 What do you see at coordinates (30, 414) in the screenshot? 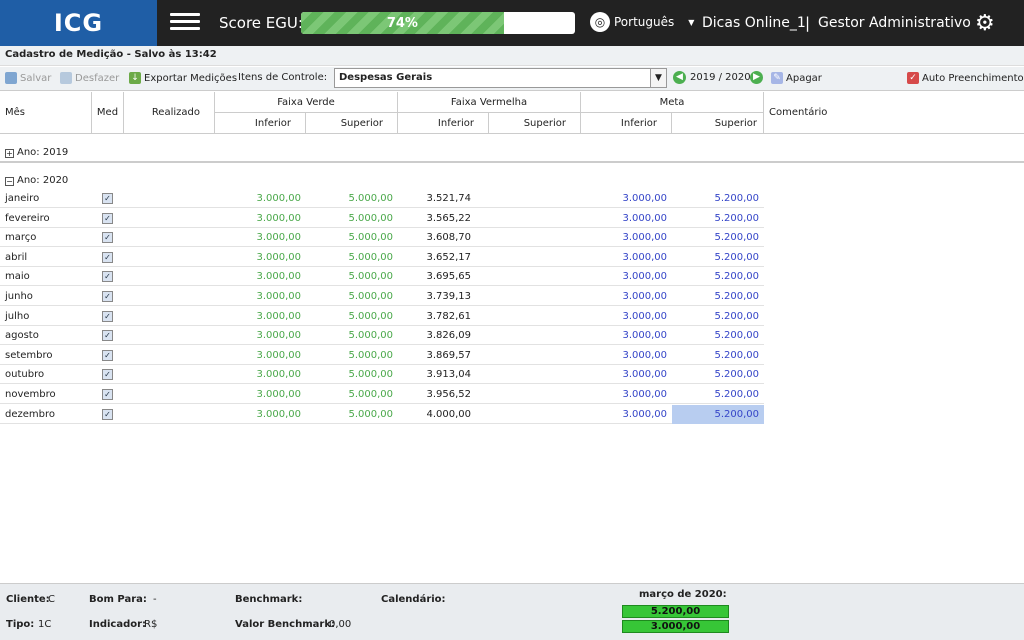
I see `cell-mes: dezembro` at bounding box center [30, 414].